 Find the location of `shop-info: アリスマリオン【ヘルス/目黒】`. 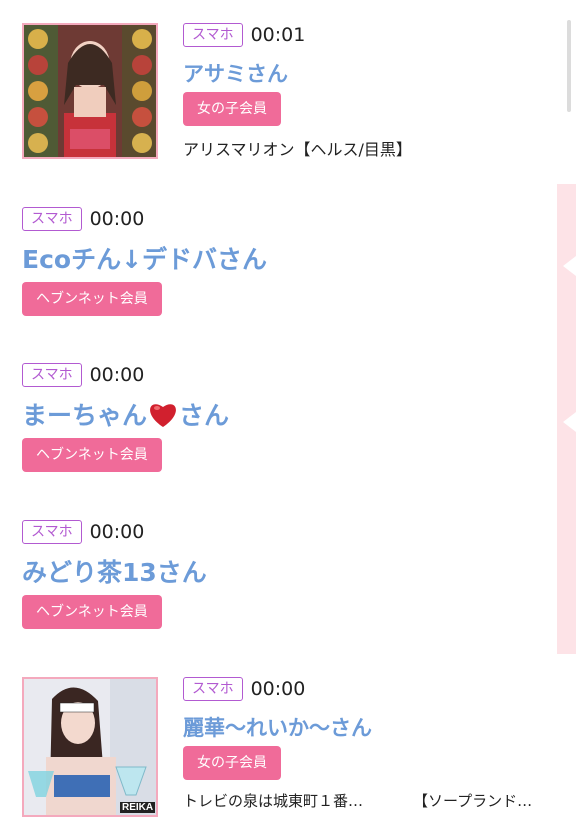

shop-info: アリスマリオン【ヘルス/目黒】 is located at coordinates (297, 148).